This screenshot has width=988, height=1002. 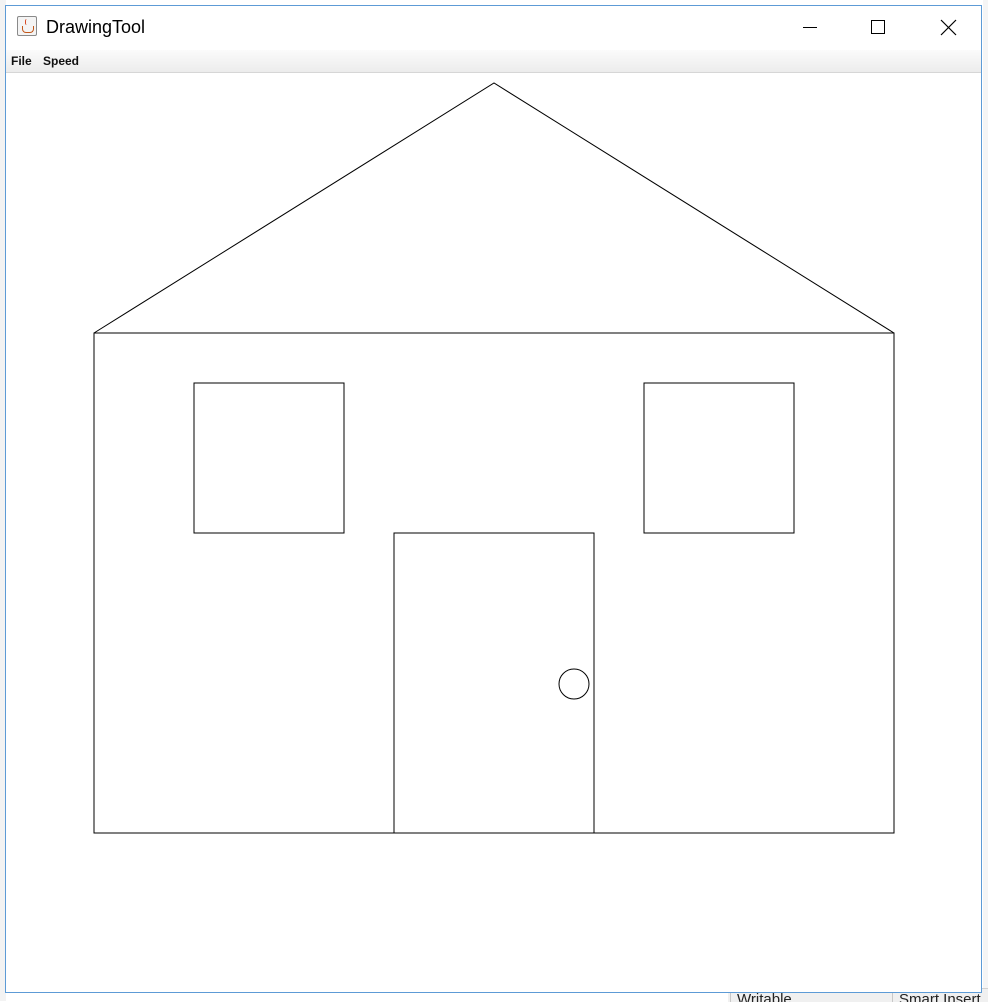 I want to click on door-knob, so click(x=574, y=684).